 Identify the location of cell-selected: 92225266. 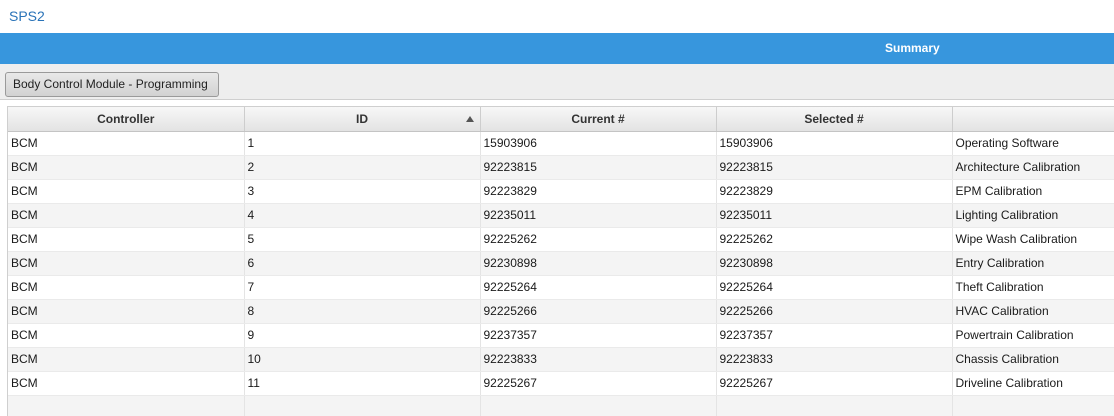
(834, 311).